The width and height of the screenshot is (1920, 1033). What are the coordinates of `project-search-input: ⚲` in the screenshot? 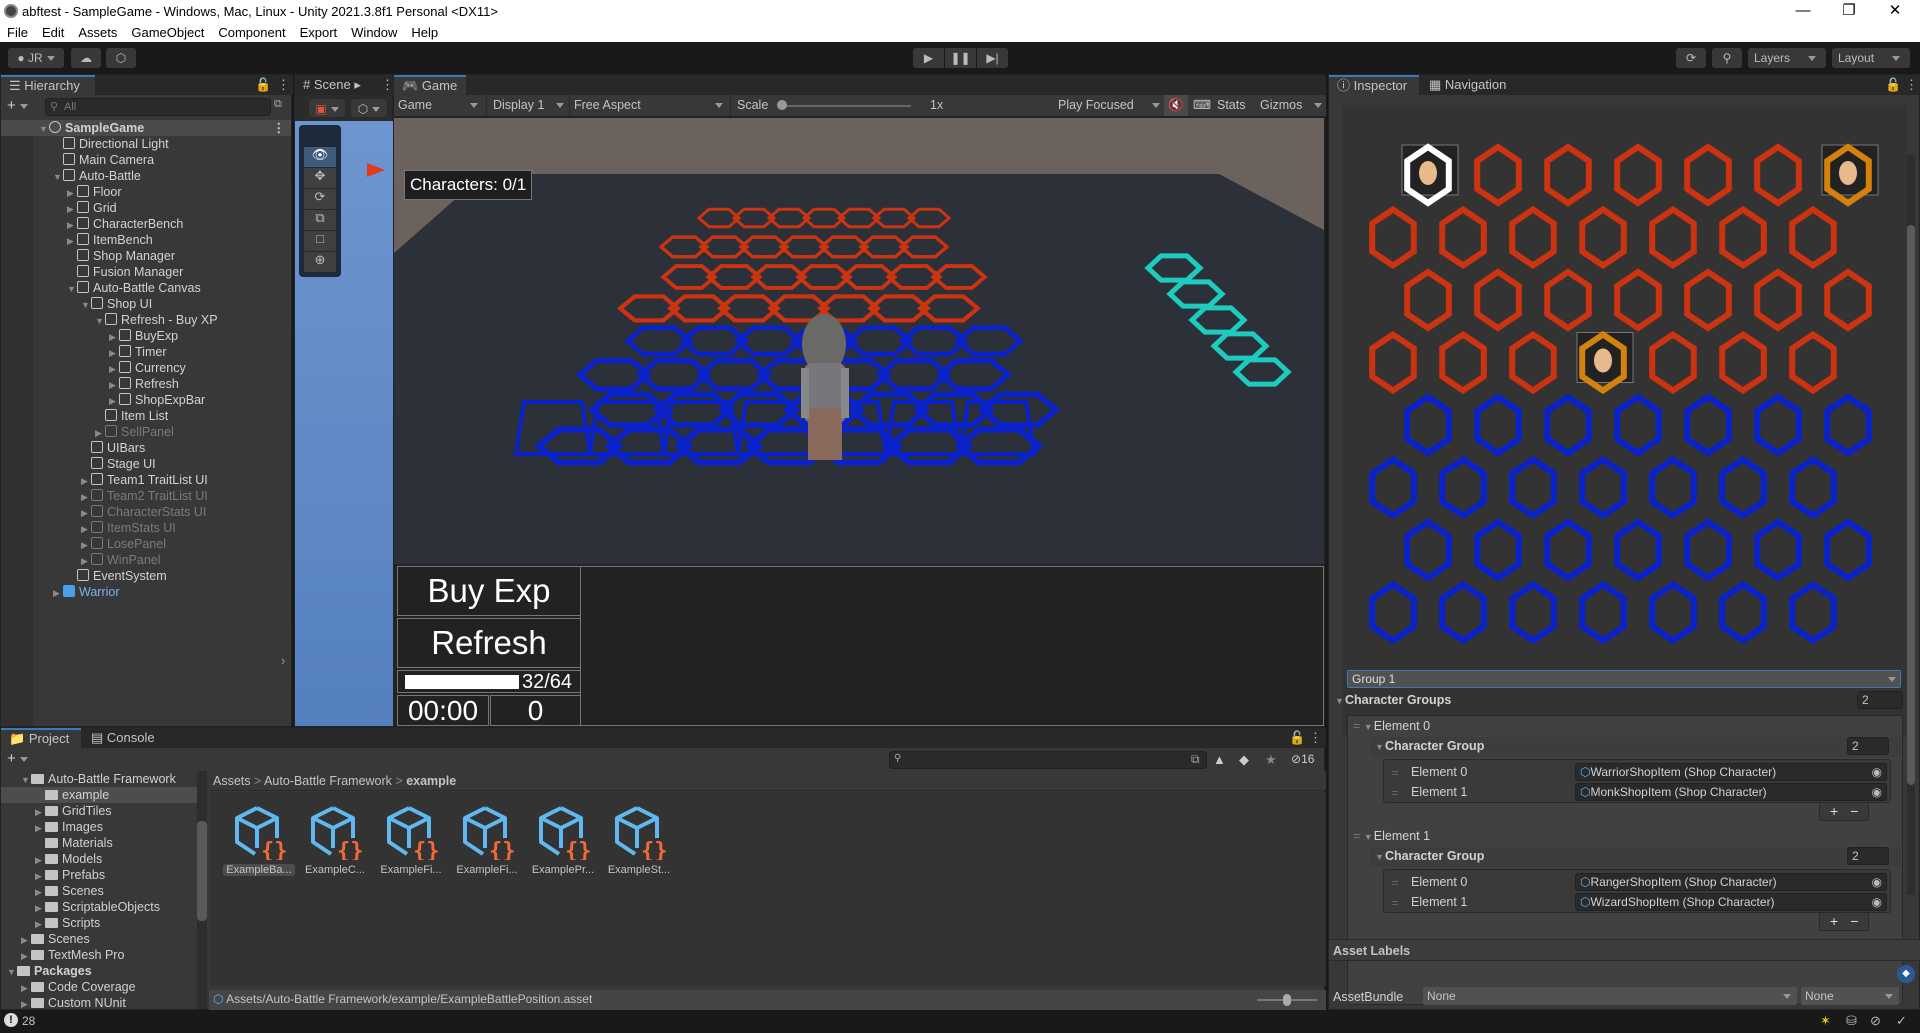 It's located at (1048, 760).